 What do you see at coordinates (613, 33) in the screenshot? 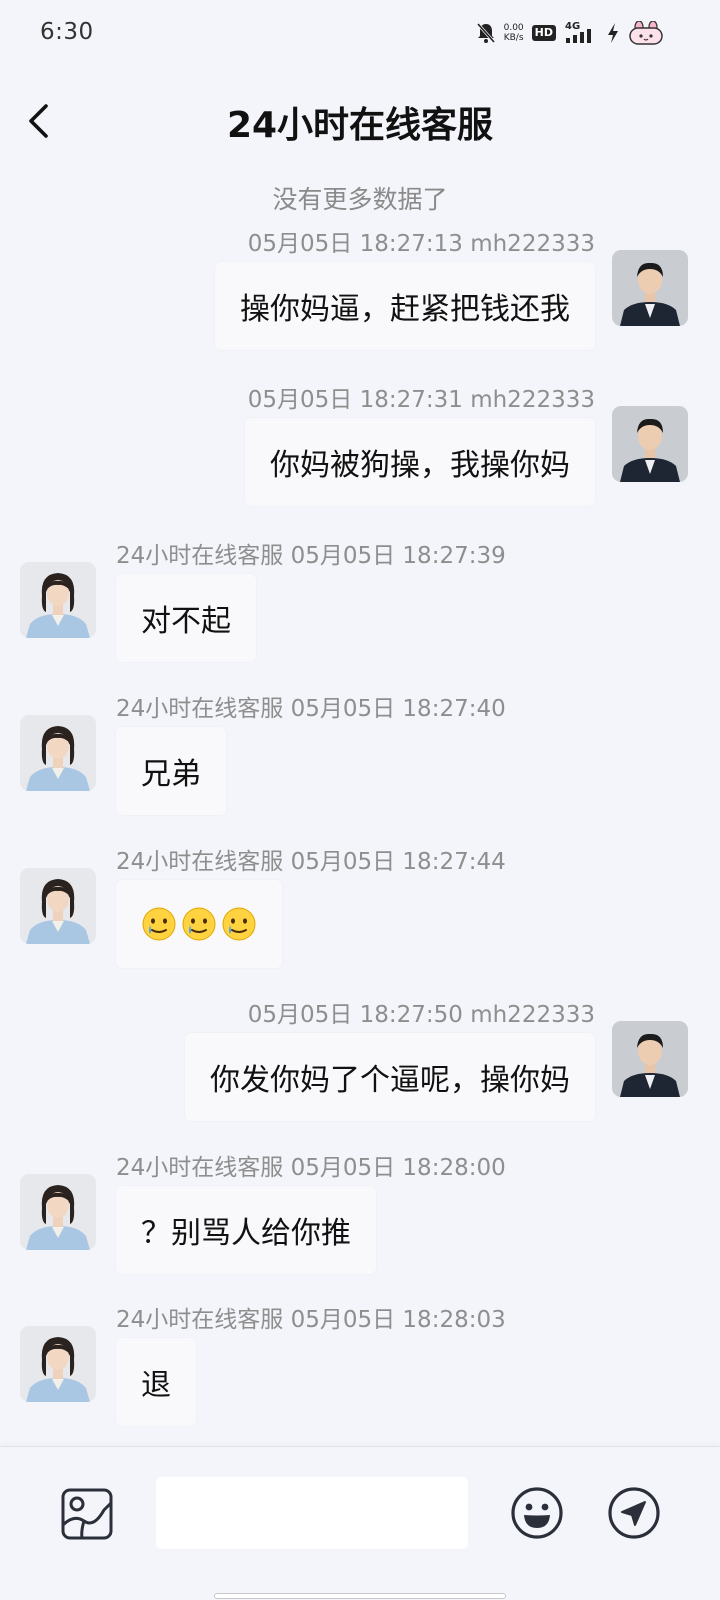
I see `charging-icon` at bounding box center [613, 33].